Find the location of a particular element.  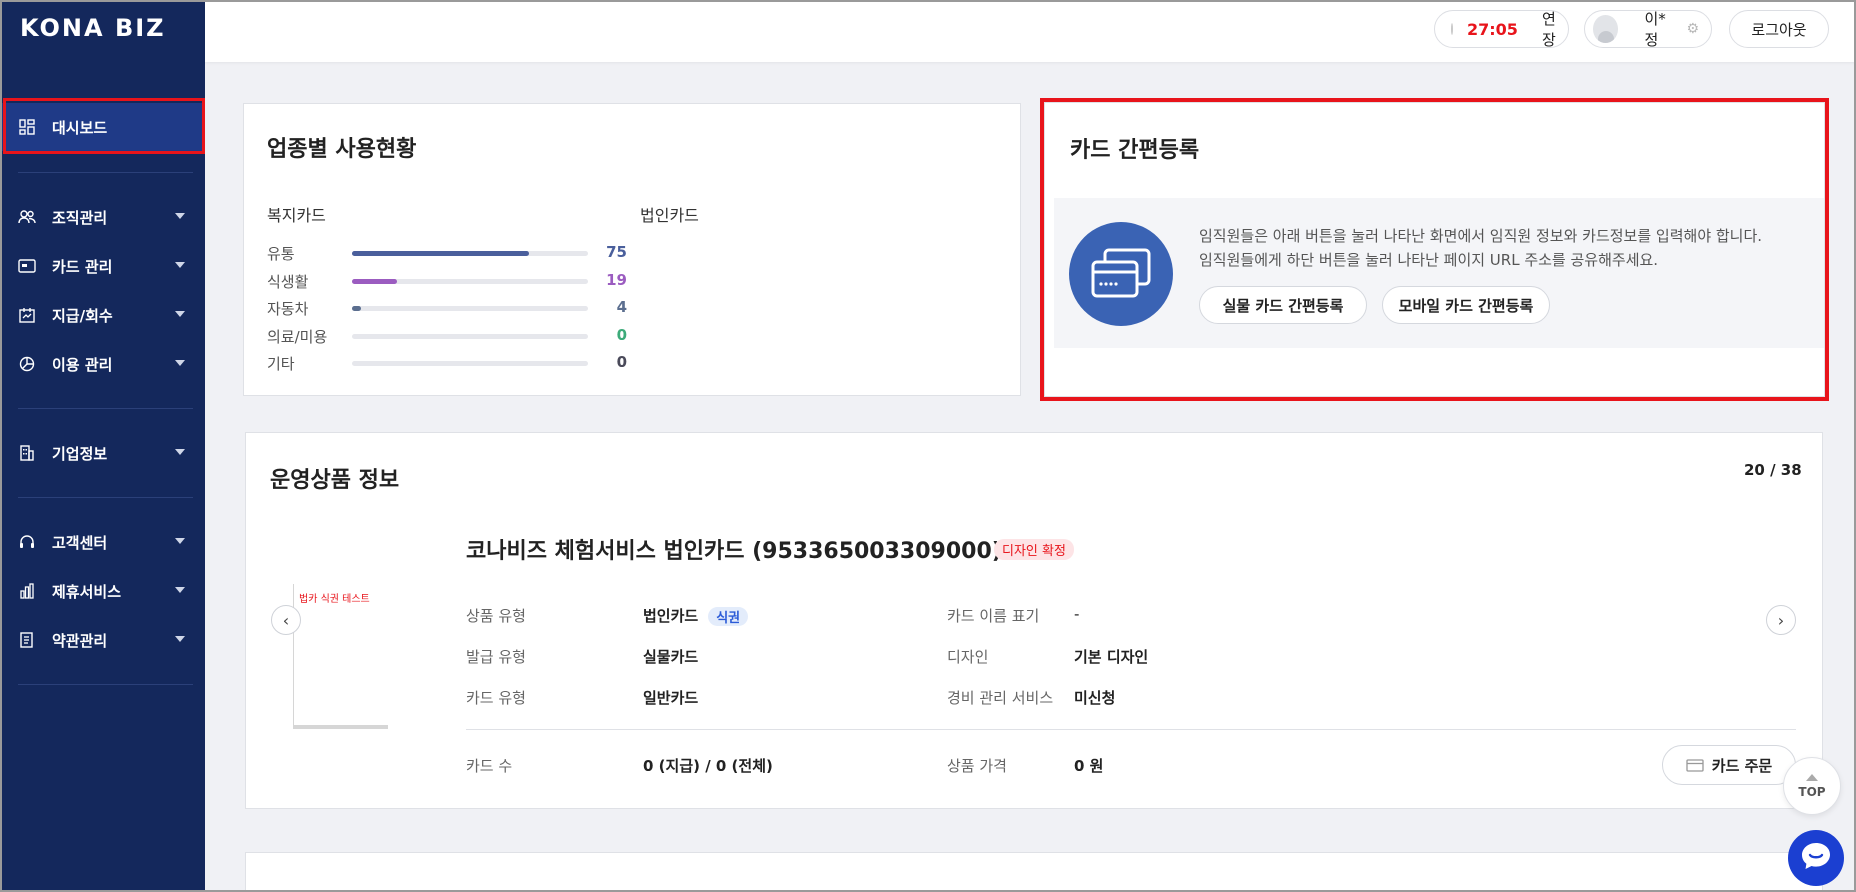

sidebar-item-label: 카드 관리 is located at coordinates (82, 266).